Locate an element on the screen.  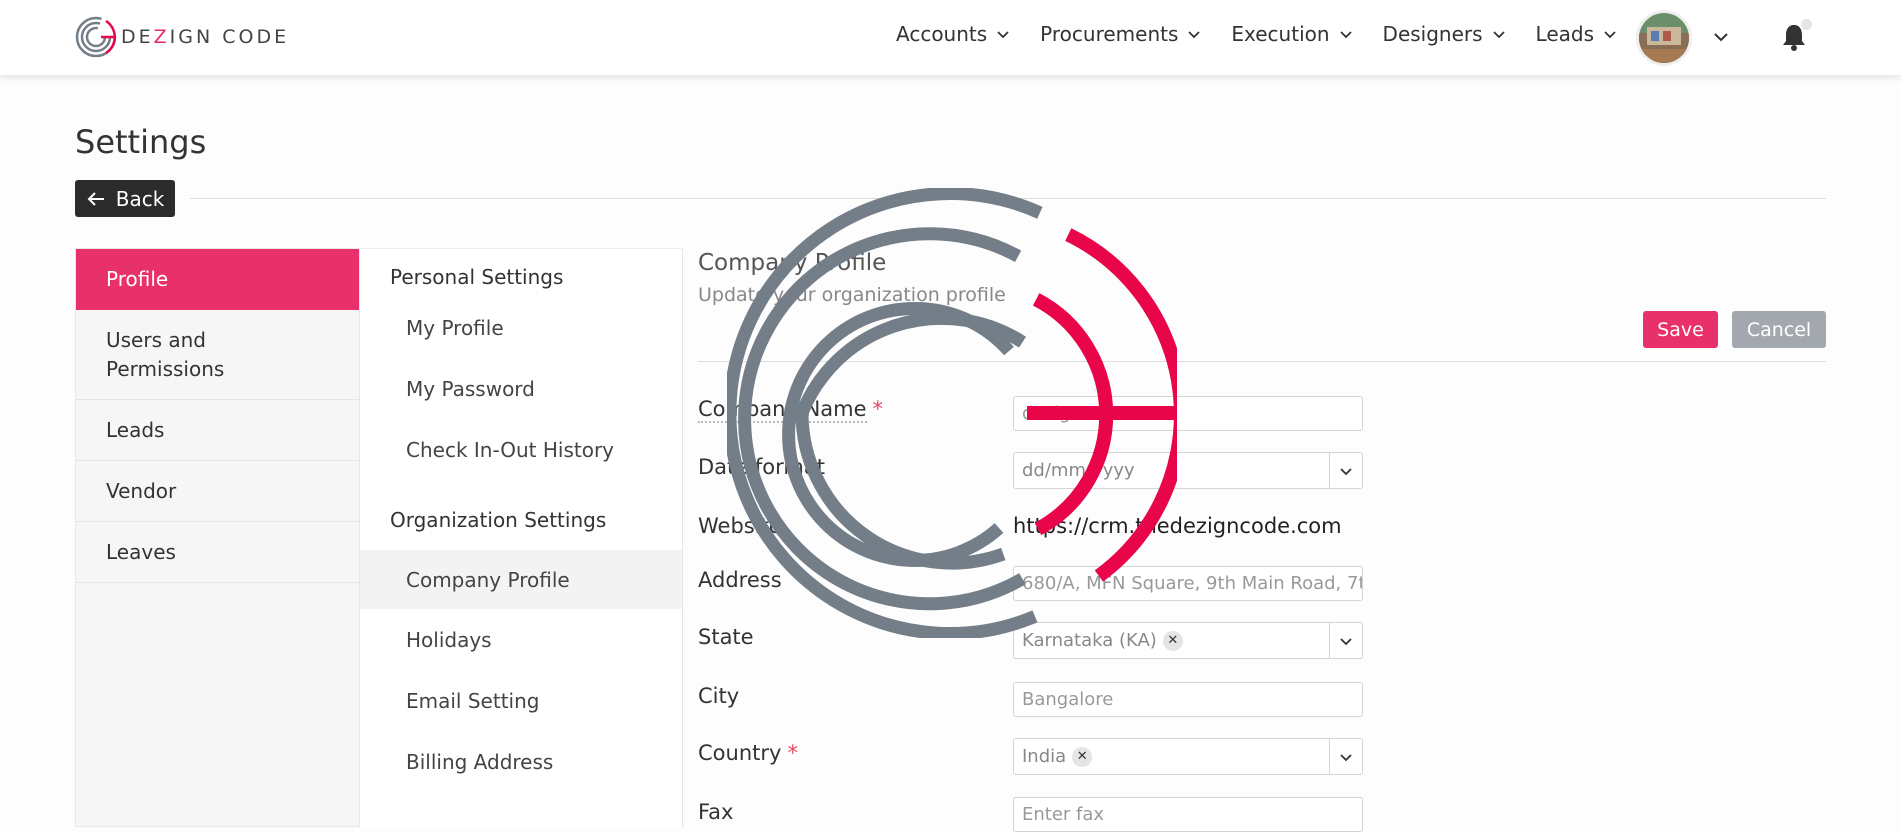
state-select: Karnataka (KA) ✕ is located at coordinates (1188, 640).